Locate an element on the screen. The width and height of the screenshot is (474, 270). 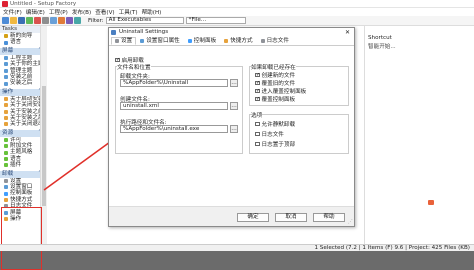
overwrite-group-label: 如果卸载已经存在 is located at coordinates (273, 67).